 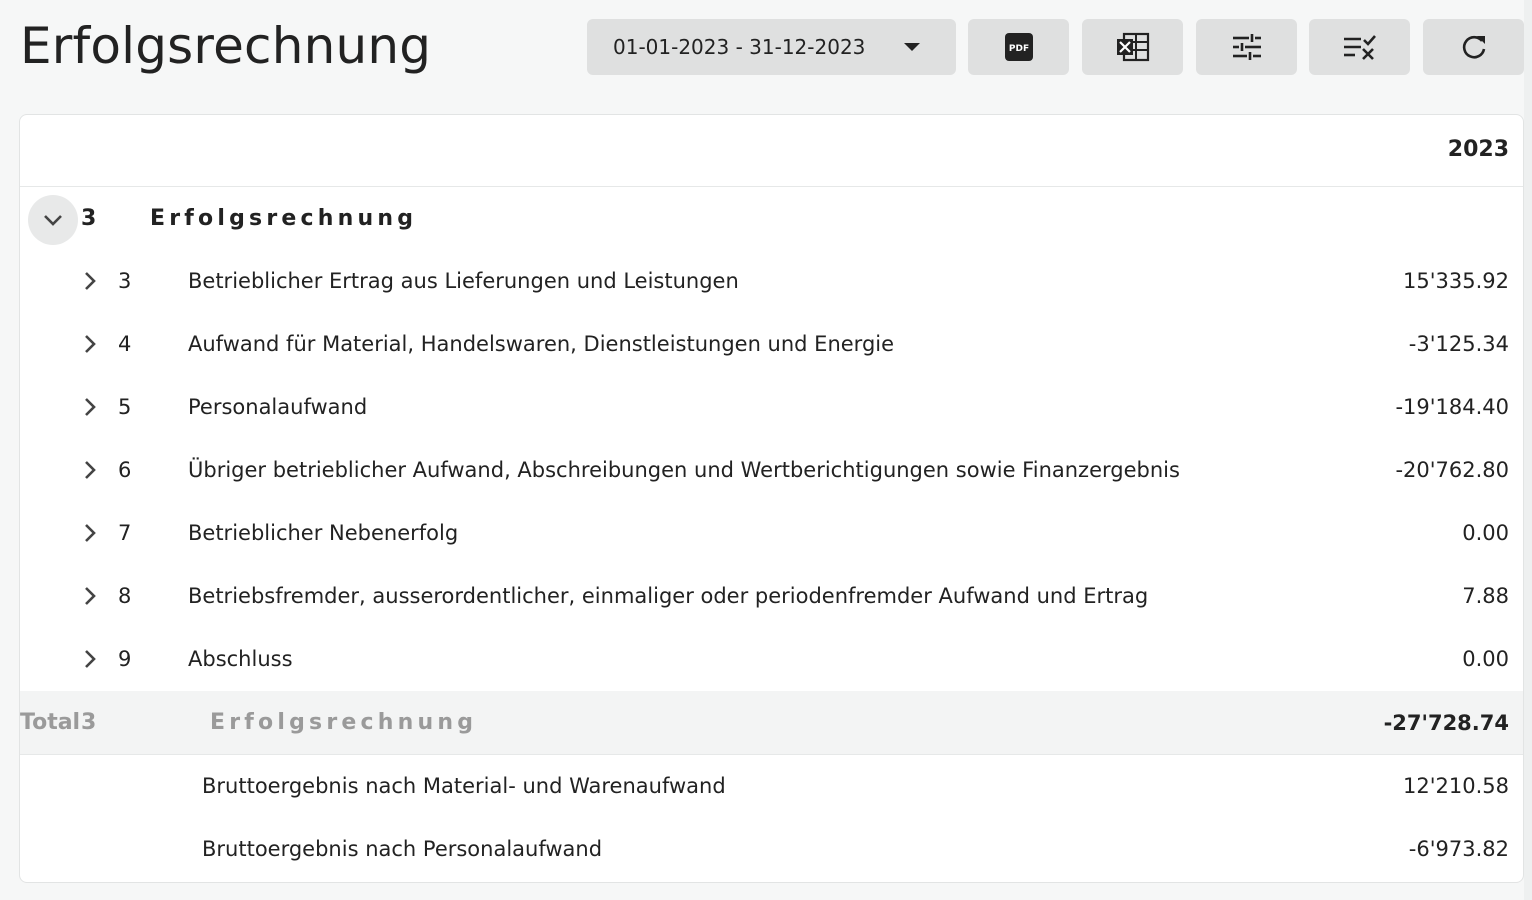 What do you see at coordinates (323, 533) in the screenshot?
I see `account-label: Betrieblicher Nebenerfolg` at bounding box center [323, 533].